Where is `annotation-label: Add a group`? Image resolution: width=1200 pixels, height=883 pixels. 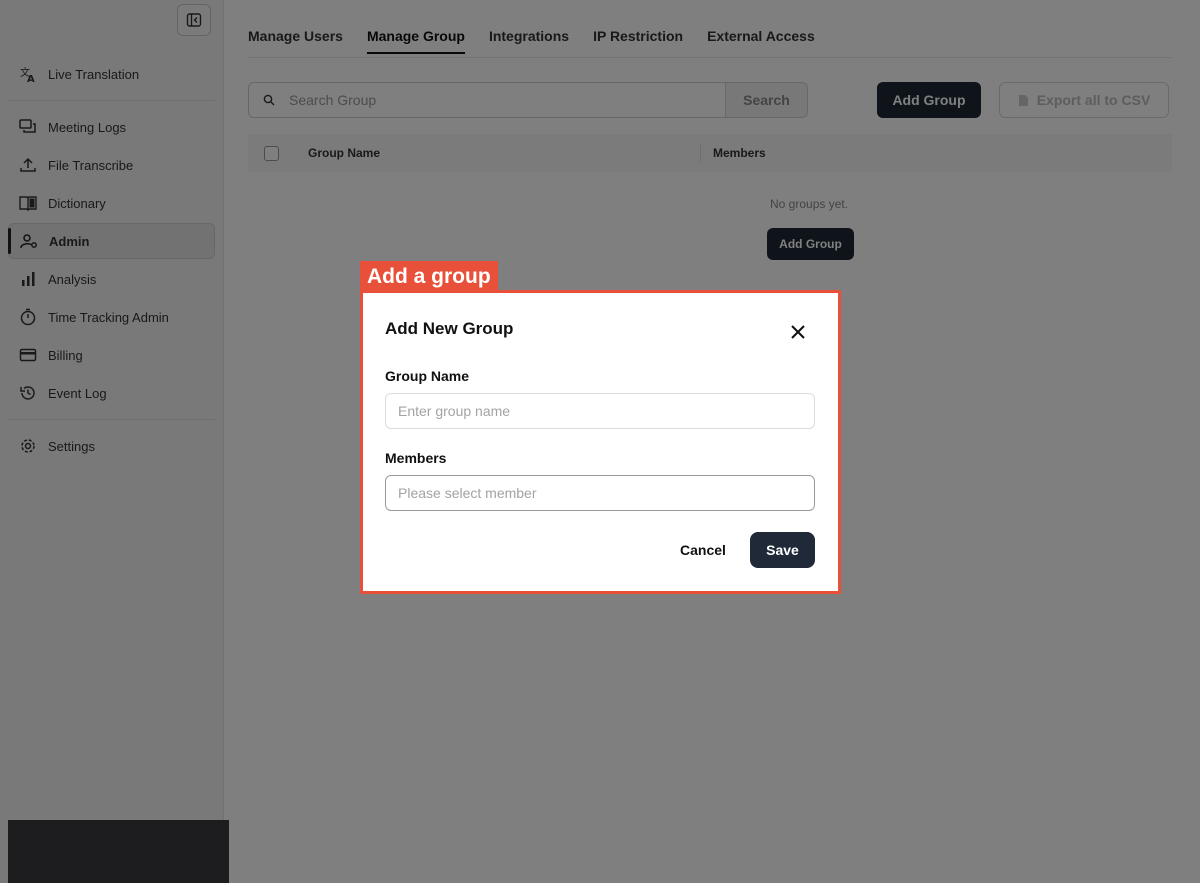 annotation-label: Add a group is located at coordinates (429, 277).